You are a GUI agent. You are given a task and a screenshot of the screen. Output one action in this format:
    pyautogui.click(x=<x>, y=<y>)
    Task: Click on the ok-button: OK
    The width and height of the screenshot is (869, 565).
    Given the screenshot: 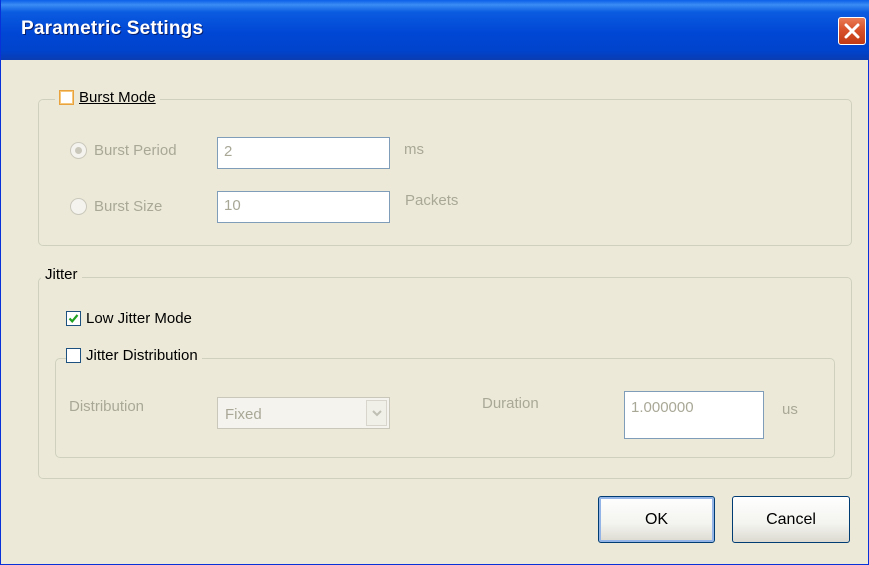 What is the action you would take?
    pyautogui.click(x=656, y=519)
    